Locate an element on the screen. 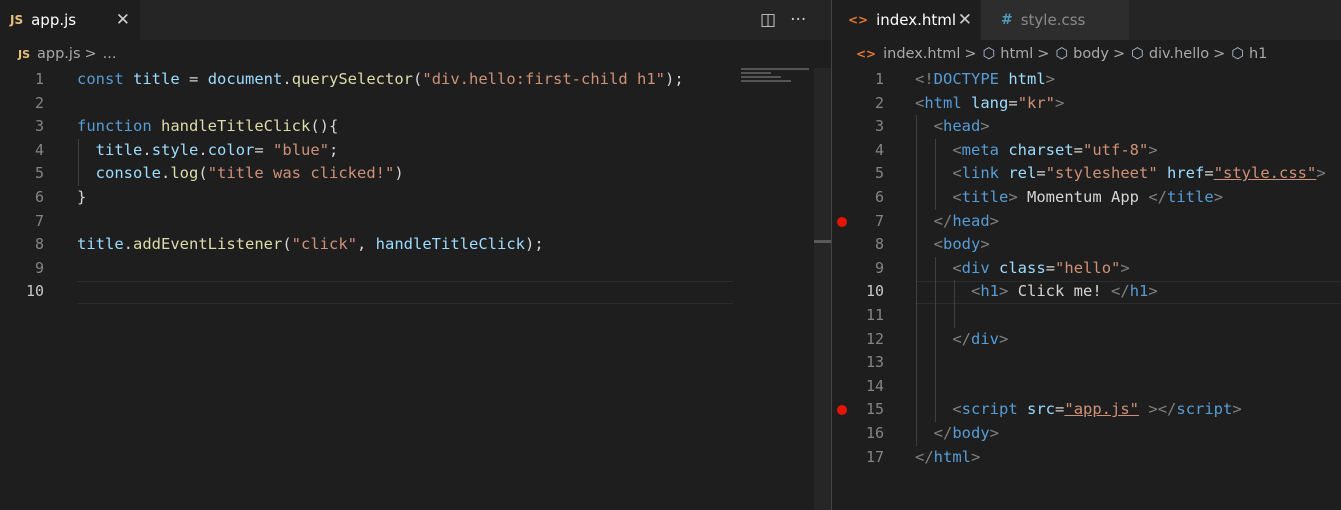  code-line: </head> is located at coordinates (957, 222).